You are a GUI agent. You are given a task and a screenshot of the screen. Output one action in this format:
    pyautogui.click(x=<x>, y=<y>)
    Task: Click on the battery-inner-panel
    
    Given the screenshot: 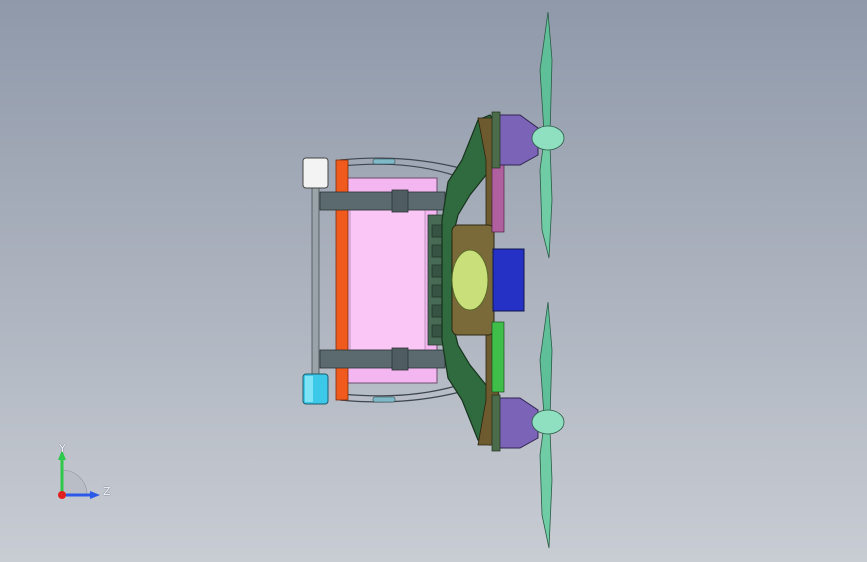 What is the action you would take?
    pyautogui.click(x=387, y=280)
    